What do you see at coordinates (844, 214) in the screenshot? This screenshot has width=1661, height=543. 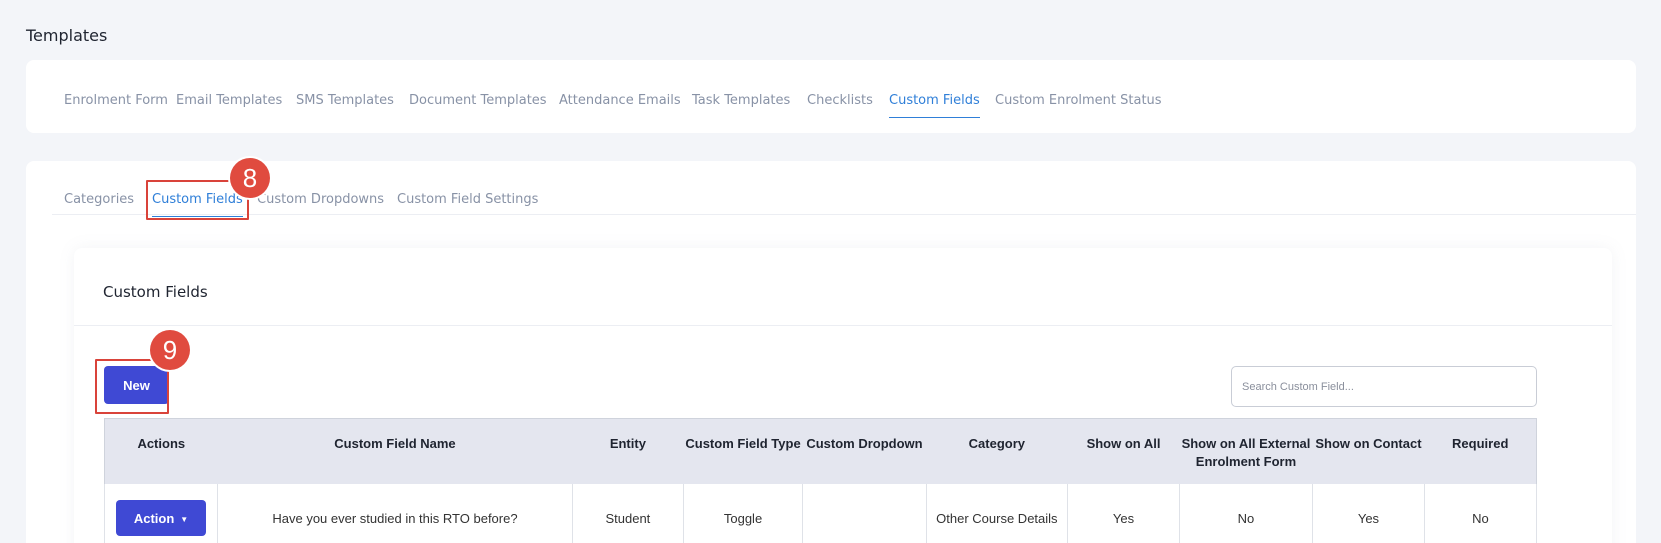 I see `subtab-divider` at bounding box center [844, 214].